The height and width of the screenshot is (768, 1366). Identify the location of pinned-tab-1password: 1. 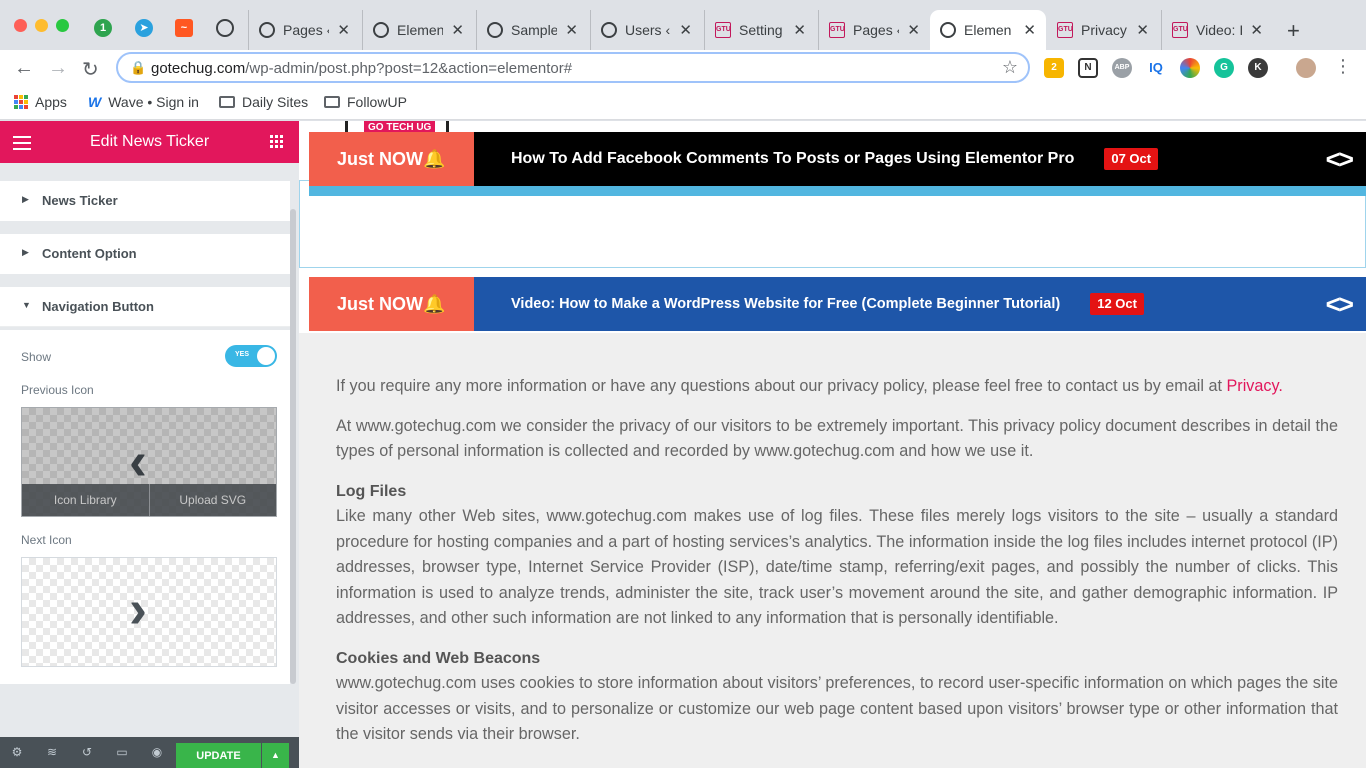
(103, 28).